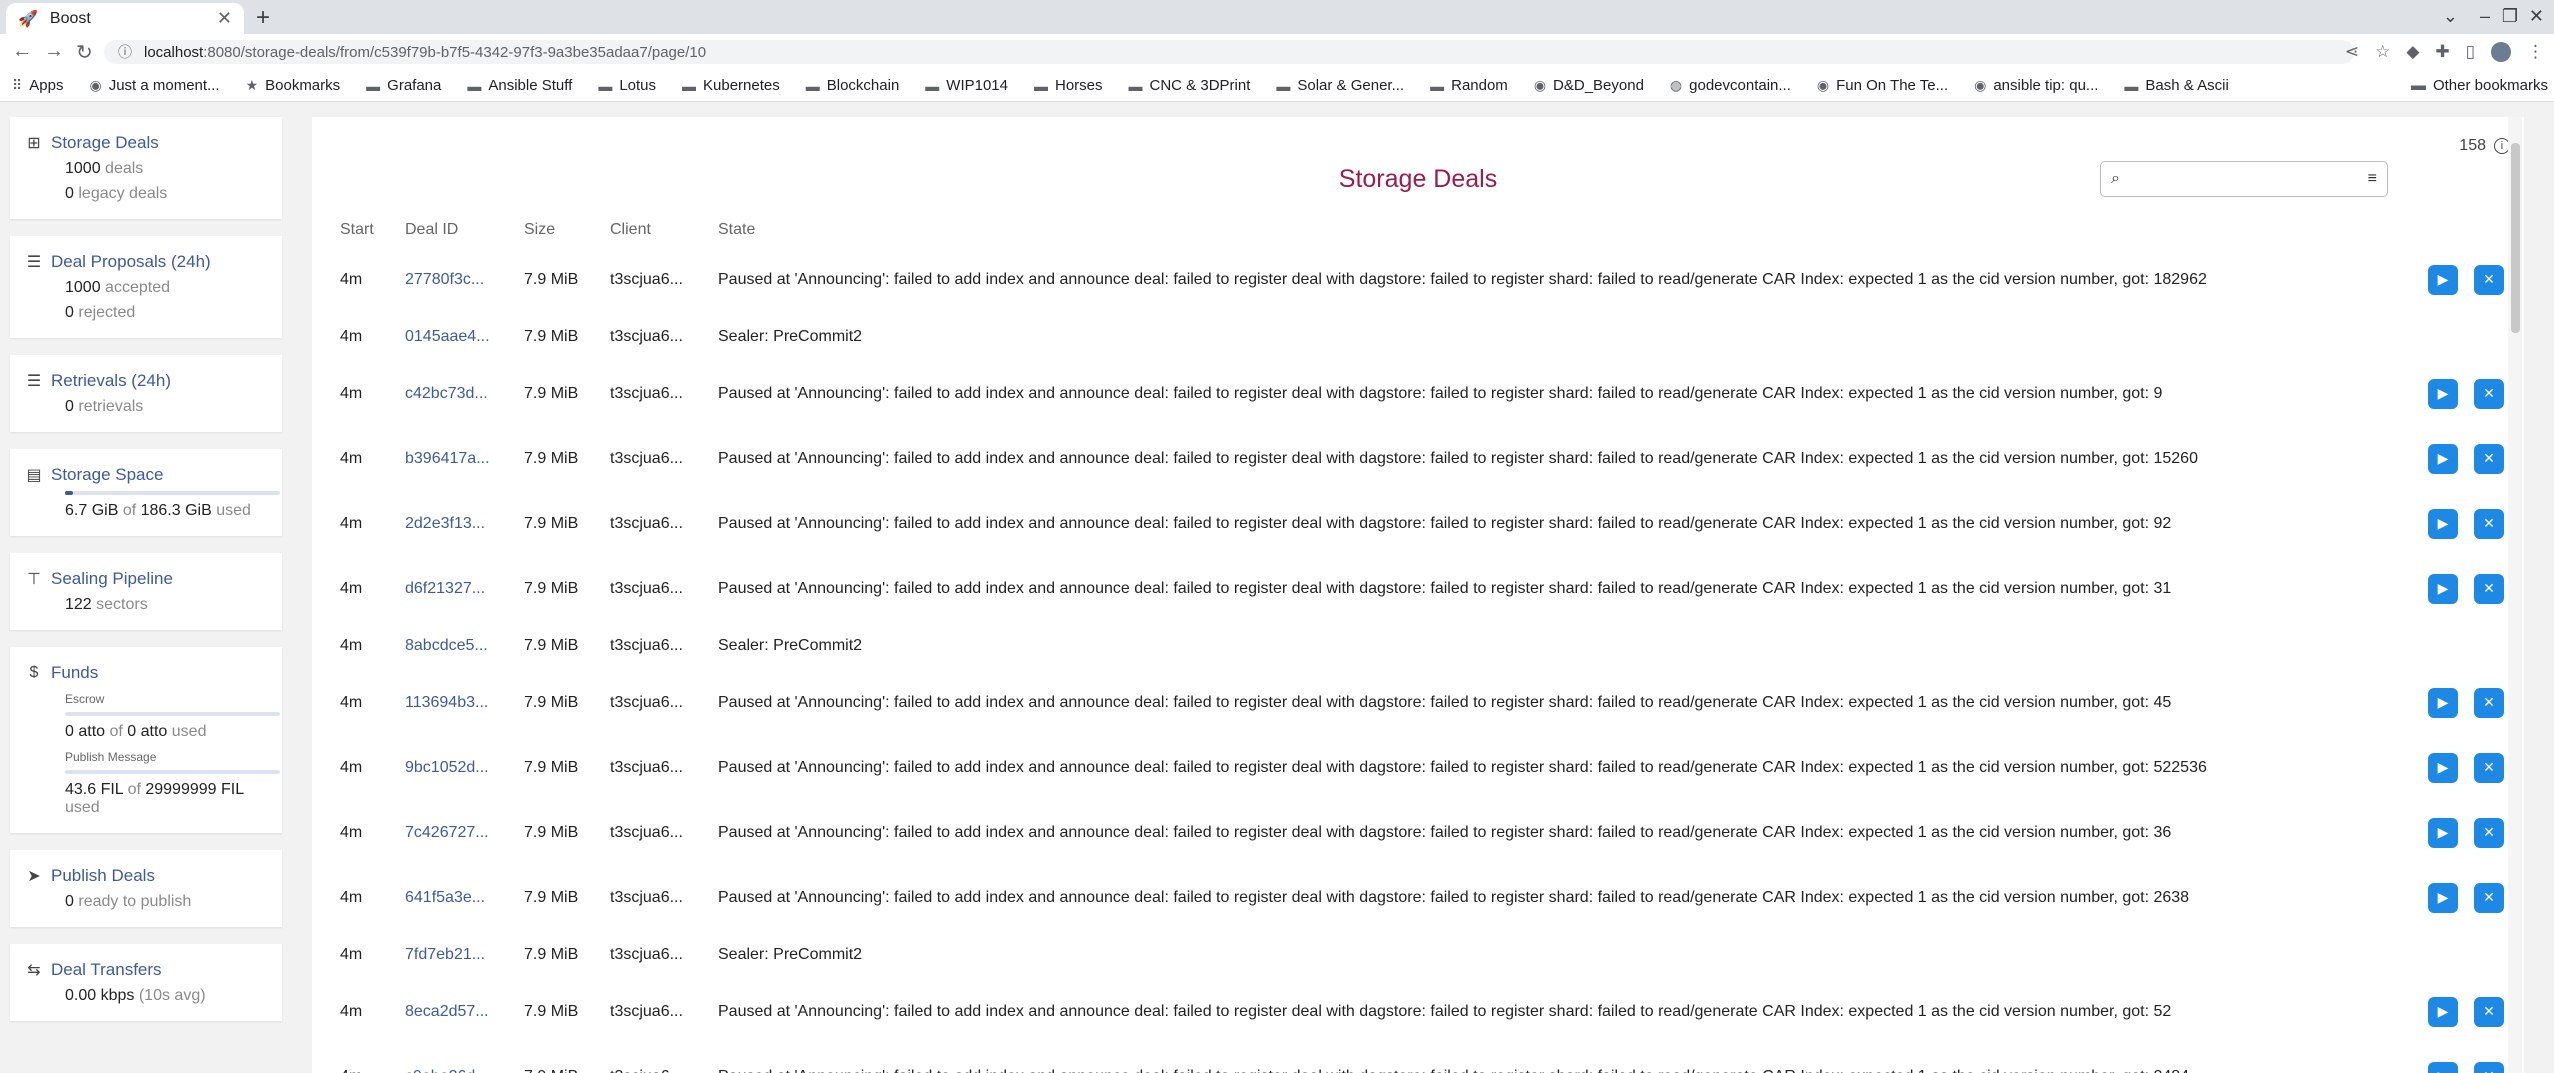 The height and width of the screenshot is (1073, 2554). I want to click on sidepanel-icon: ▯, so click(2470, 52).